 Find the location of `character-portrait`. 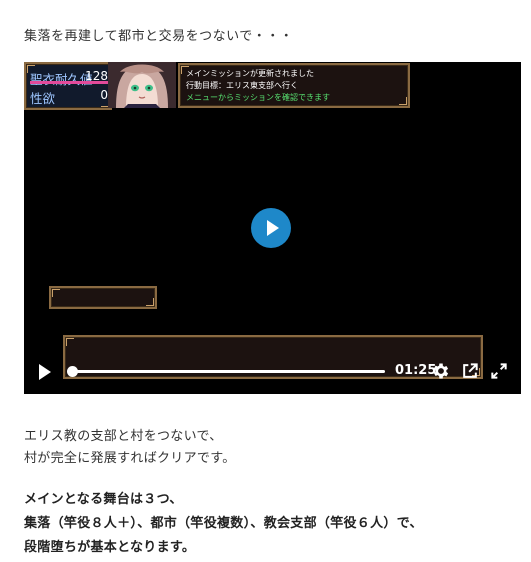

character-portrait is located at coordinates (142, 85).